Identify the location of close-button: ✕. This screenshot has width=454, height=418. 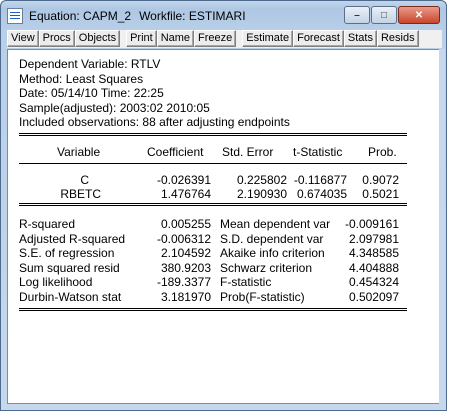
(419, 15).